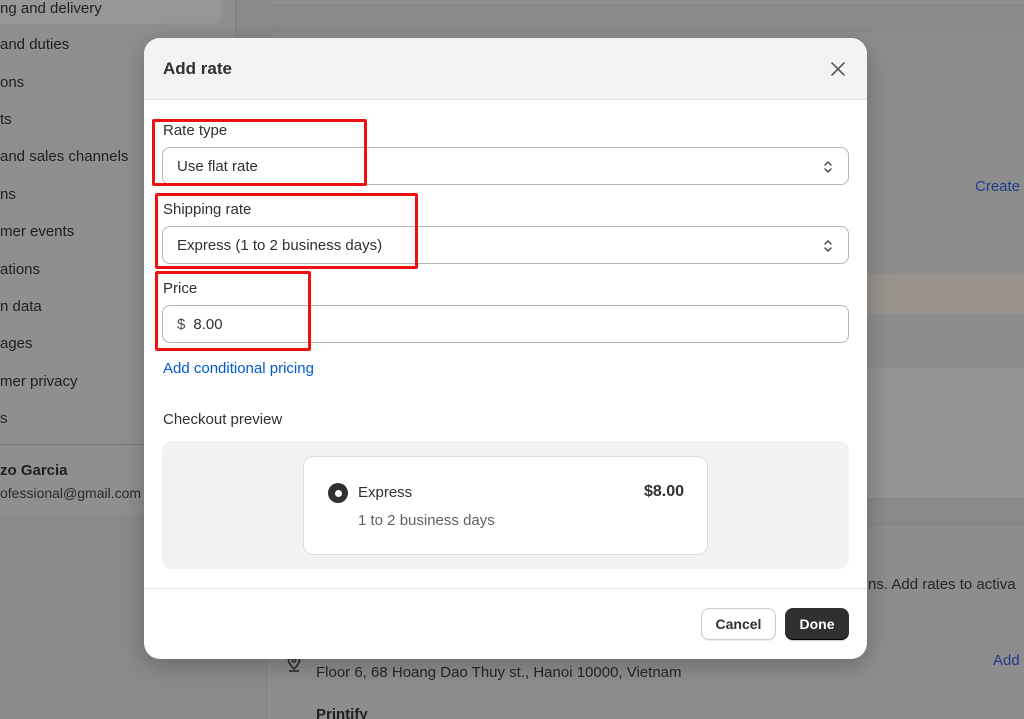 The height and width of the screenshot is (719, 1024). What do you see at coordinates (817, 624) in the screenshot?
I see `done-button: Done` at bounding box center [817, 624].